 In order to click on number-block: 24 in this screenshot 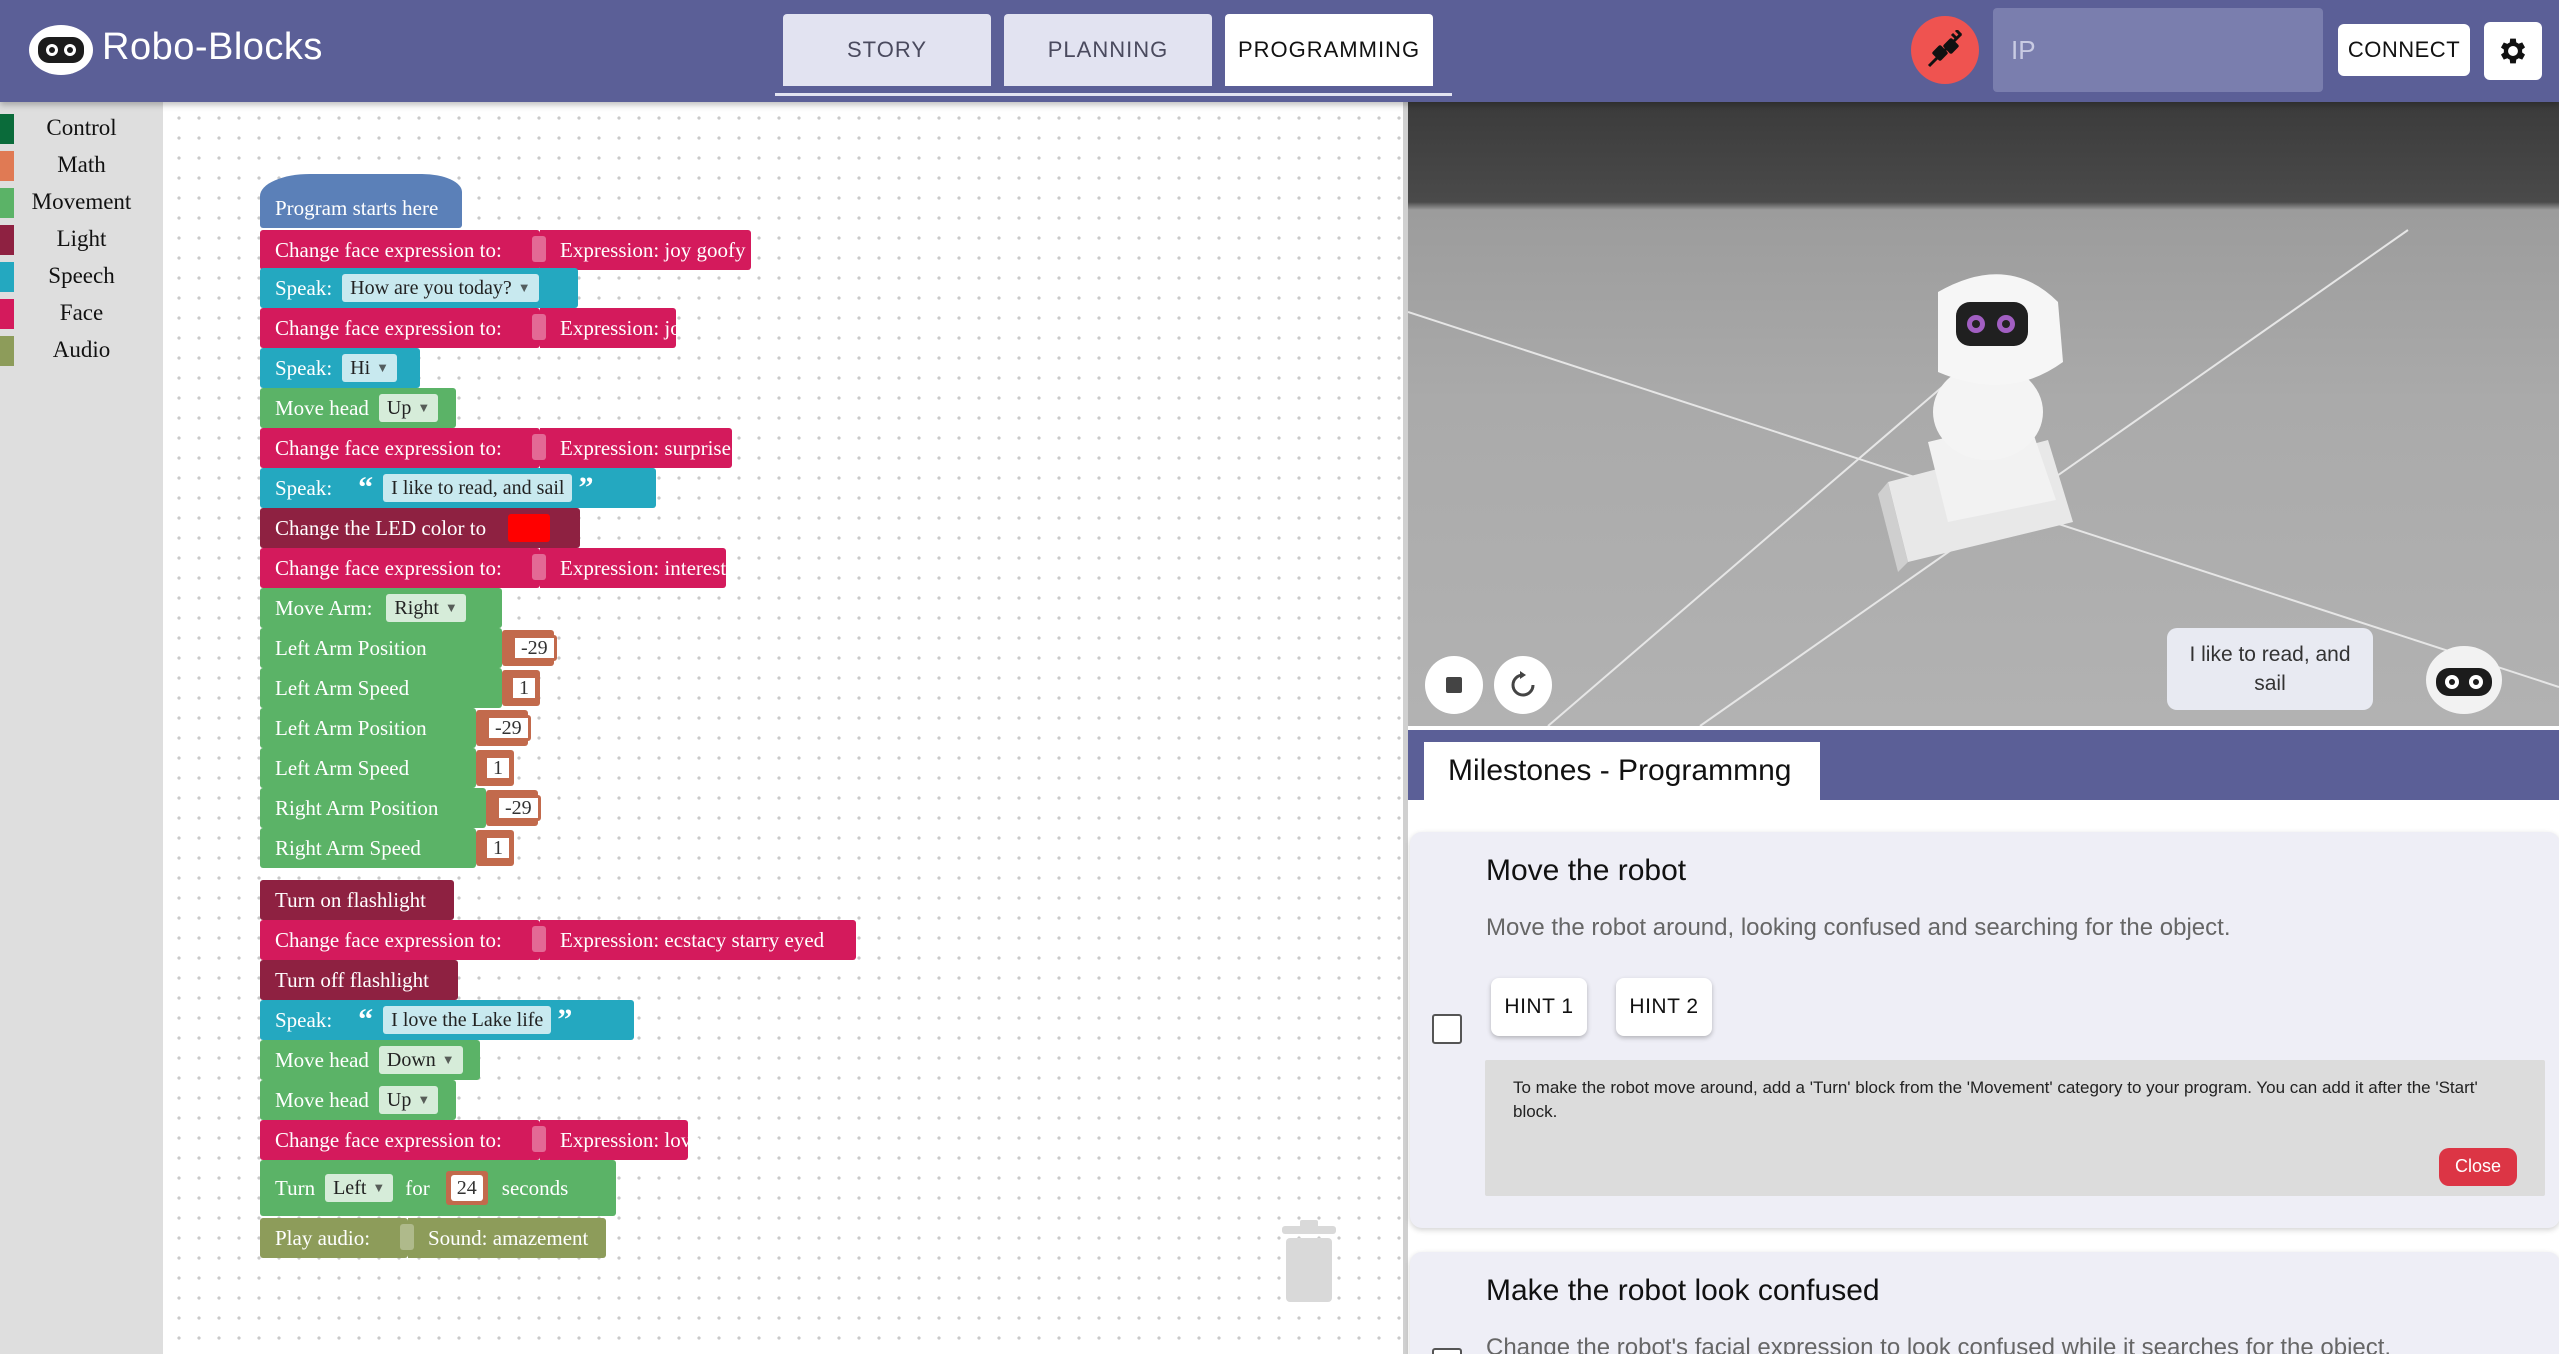, I will do `click(466, 1188)`.